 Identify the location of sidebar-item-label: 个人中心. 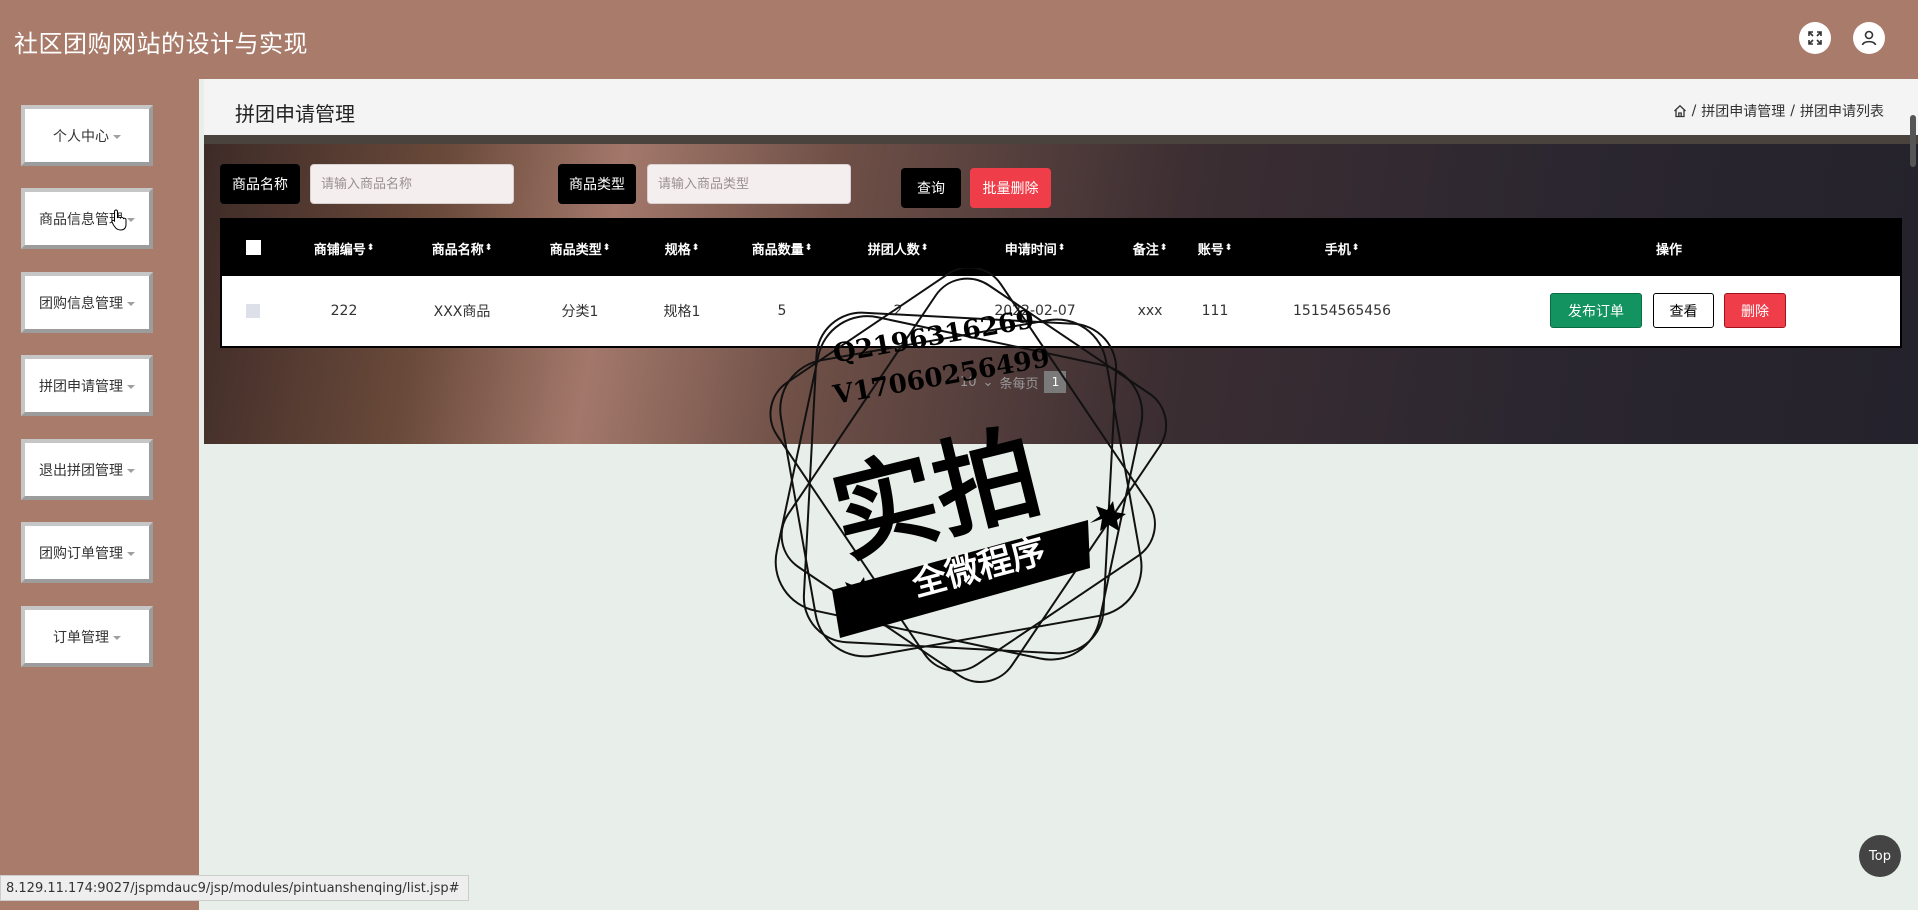
(81, 136).